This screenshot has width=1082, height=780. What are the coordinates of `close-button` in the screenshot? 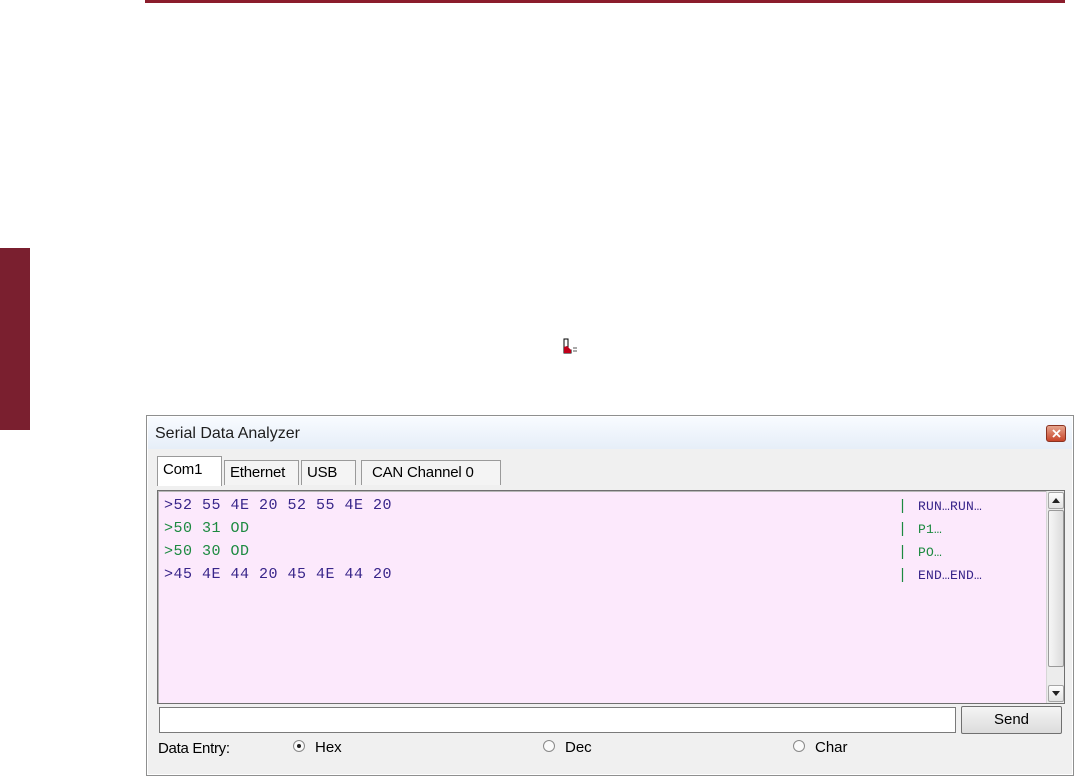 It's located at (1056, 433).